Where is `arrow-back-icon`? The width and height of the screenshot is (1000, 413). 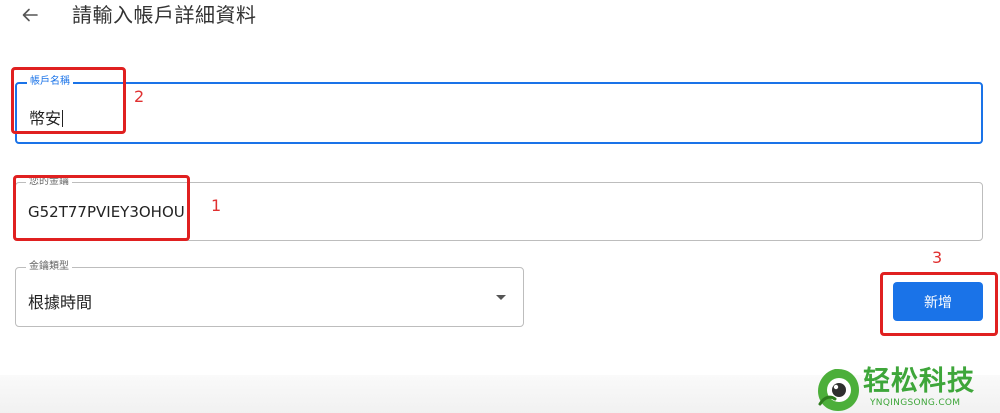 arrow-back-icon is located at coordinates (30, 15).